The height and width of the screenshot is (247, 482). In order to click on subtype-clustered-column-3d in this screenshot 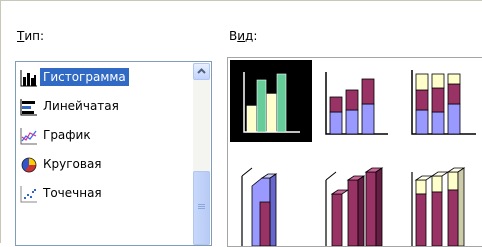, I will do `click(271, 196)`.